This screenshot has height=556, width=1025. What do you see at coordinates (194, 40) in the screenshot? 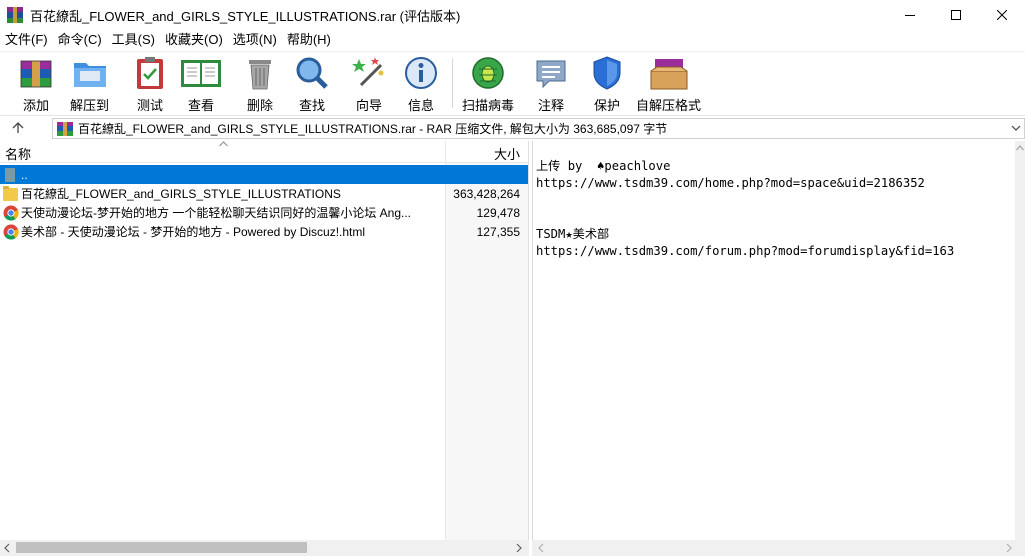
I see `menu-favorites: 收藏夹(O)` at bounding box center [194, 40].